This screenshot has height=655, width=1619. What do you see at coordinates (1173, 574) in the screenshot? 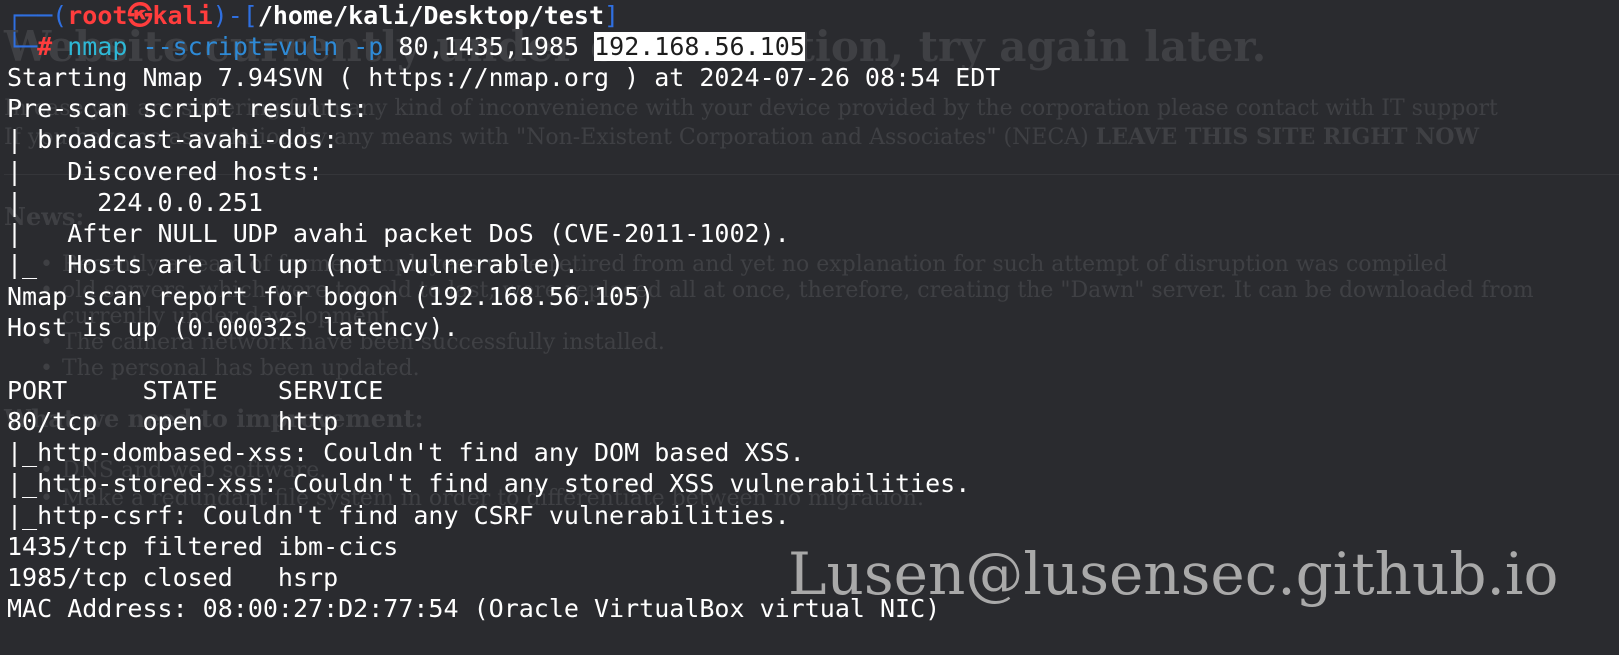
I see `watermark: Lusen@lusensec.github.io` at bounding box center [1173, 574].